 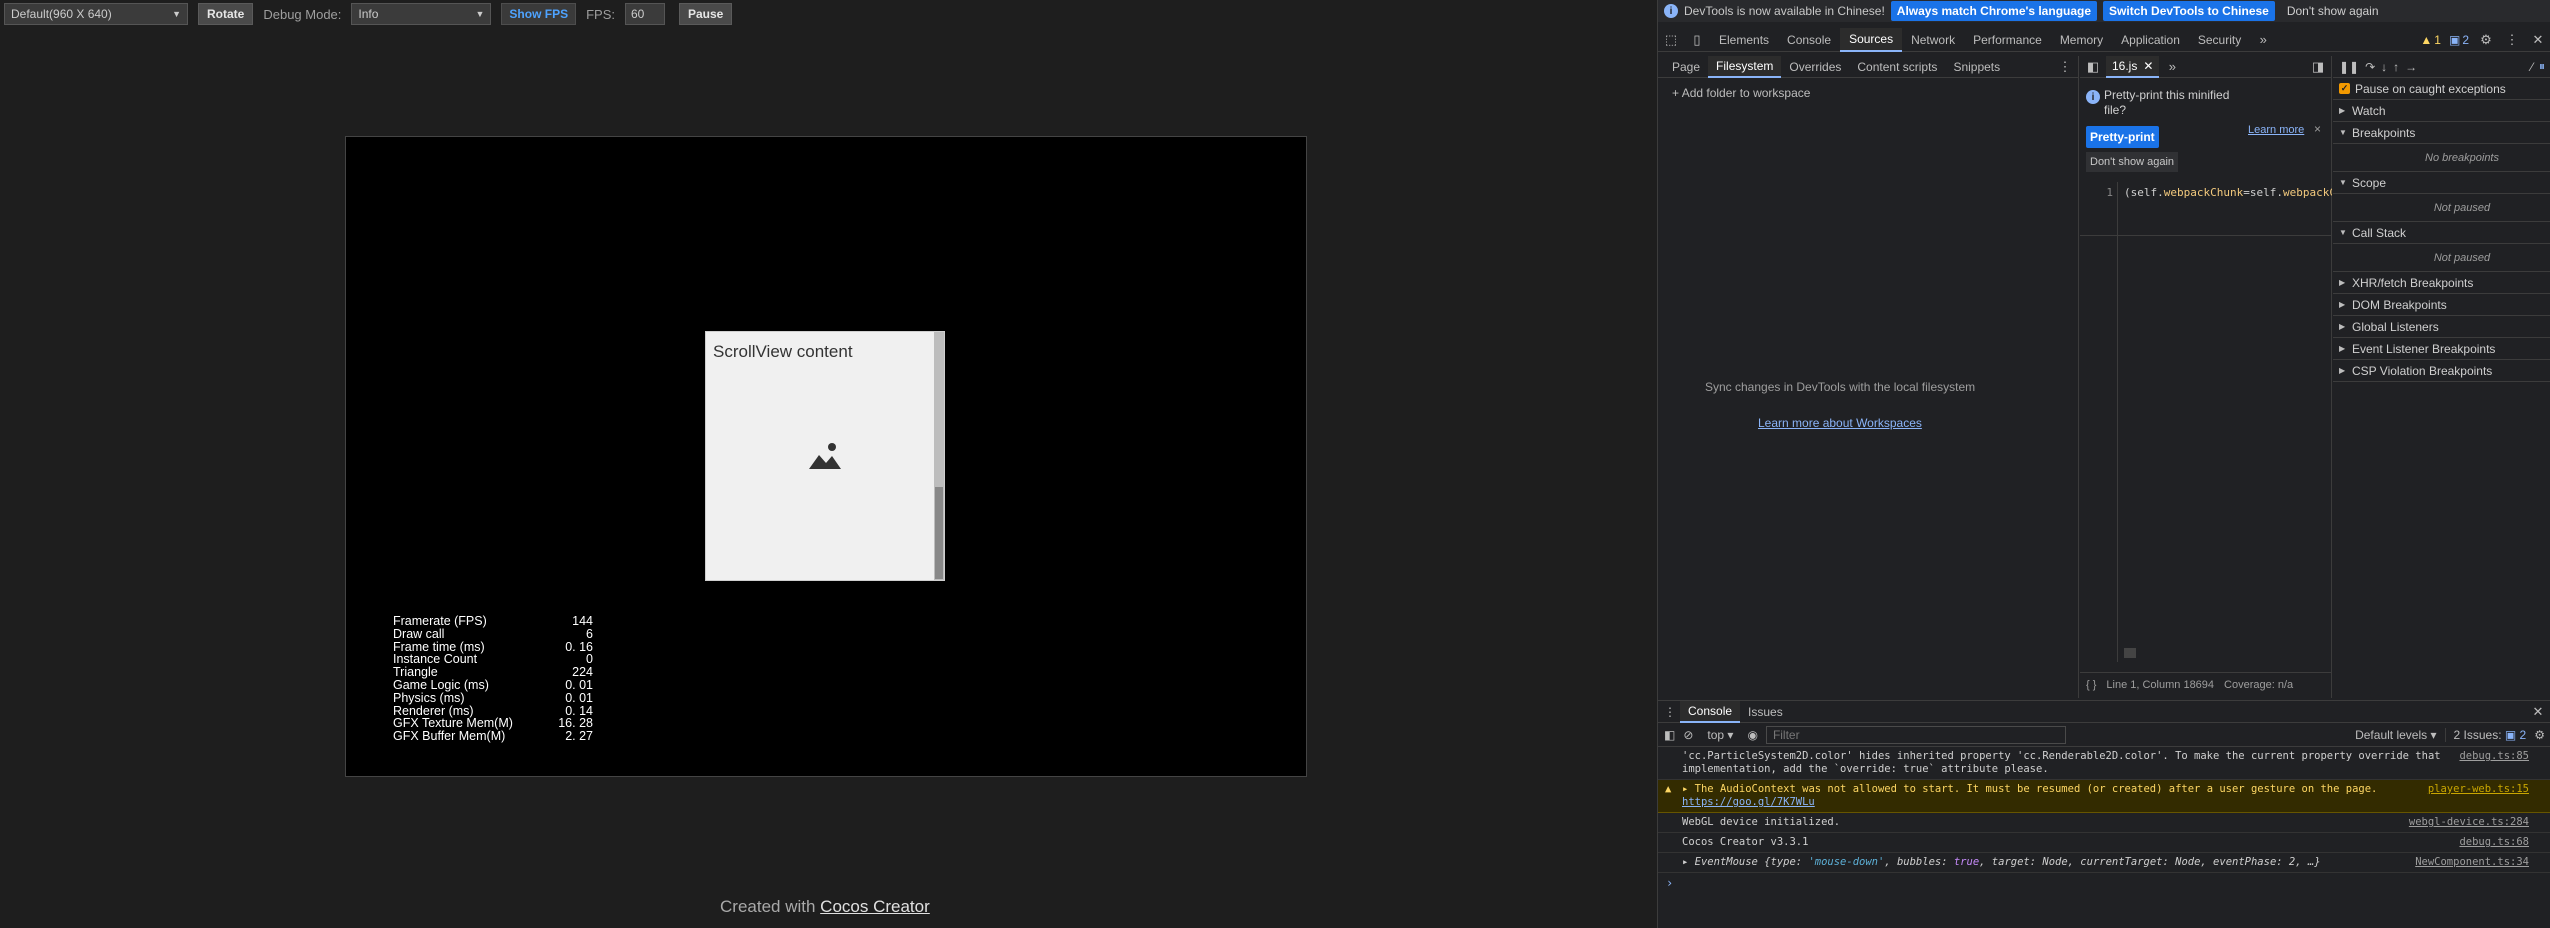 What do you see at coordinates (875, 906) in the screenshot?
I see `cocos-creator-link: Cocos Creator` at bounding box center [875, 906].